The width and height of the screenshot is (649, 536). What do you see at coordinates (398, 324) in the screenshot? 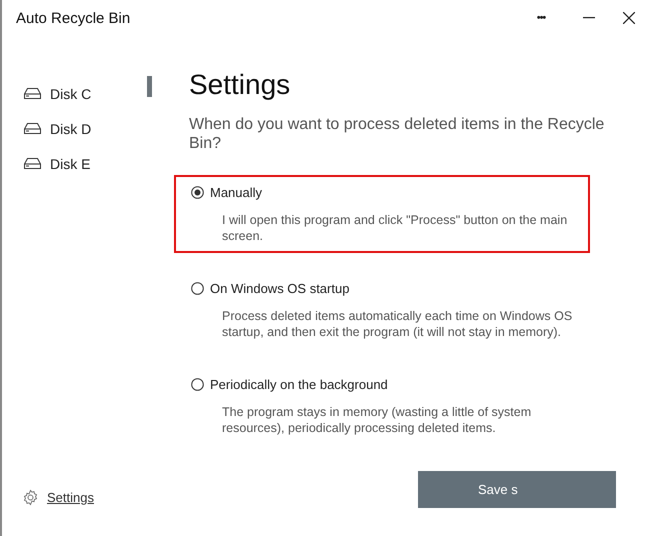
I see `option-description: Process deleted items automatically each time on Windows OS startup, and then exit the program (it will not stay in memory).` at bounding box center [398, 324].